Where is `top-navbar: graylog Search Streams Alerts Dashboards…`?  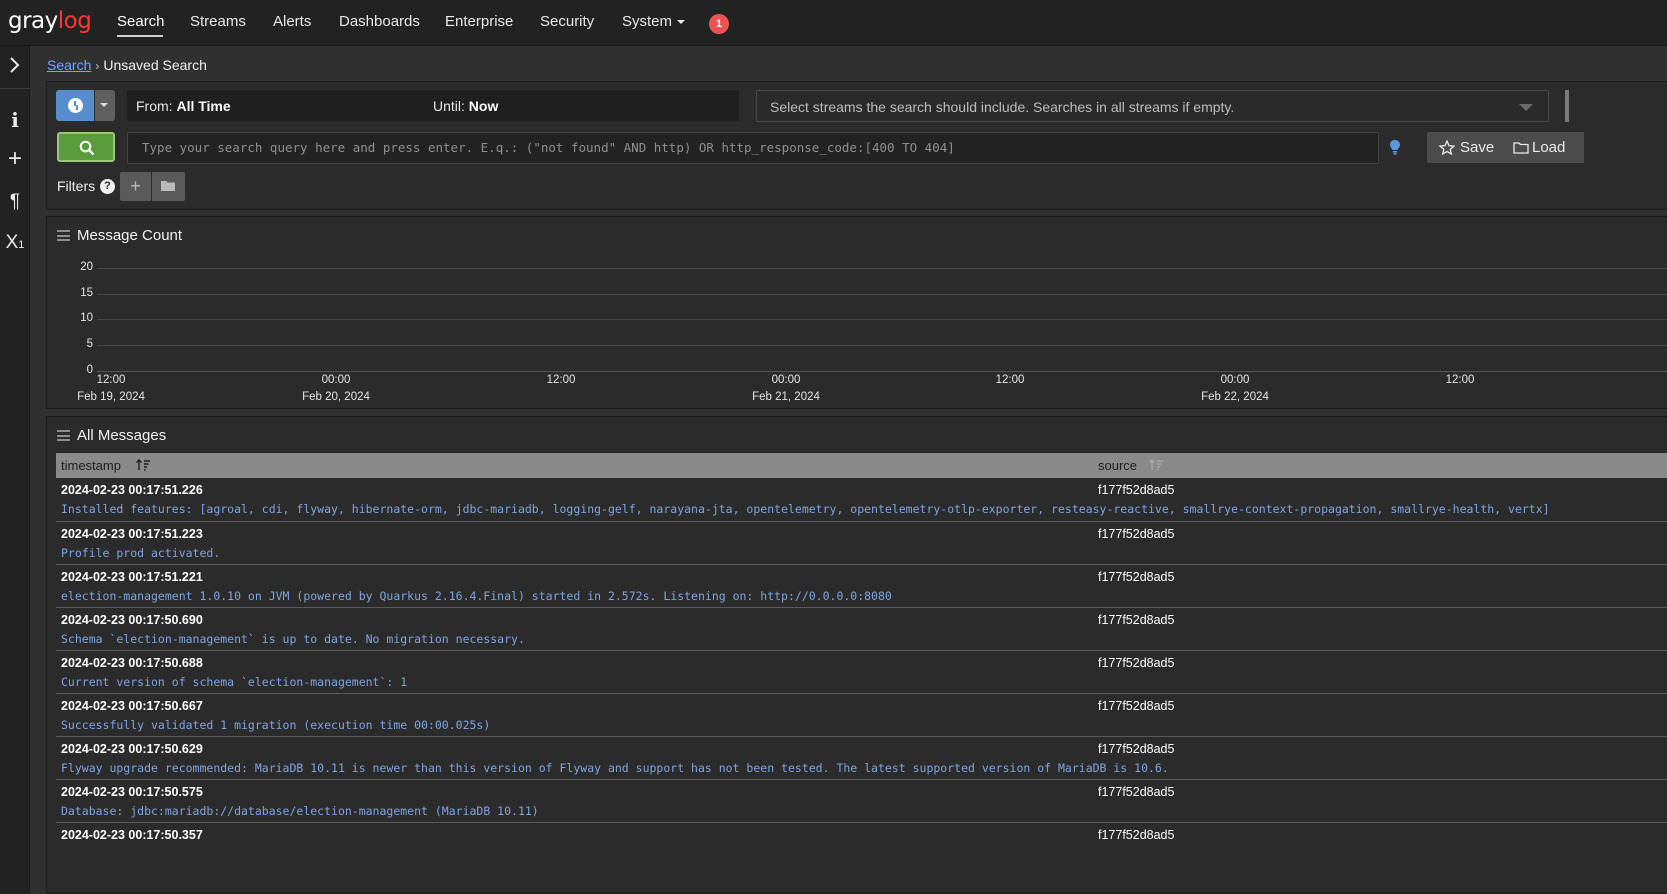 top-navbar: graylog Search Streams Alerts Dashboards… is located at coordinates (833, 23).